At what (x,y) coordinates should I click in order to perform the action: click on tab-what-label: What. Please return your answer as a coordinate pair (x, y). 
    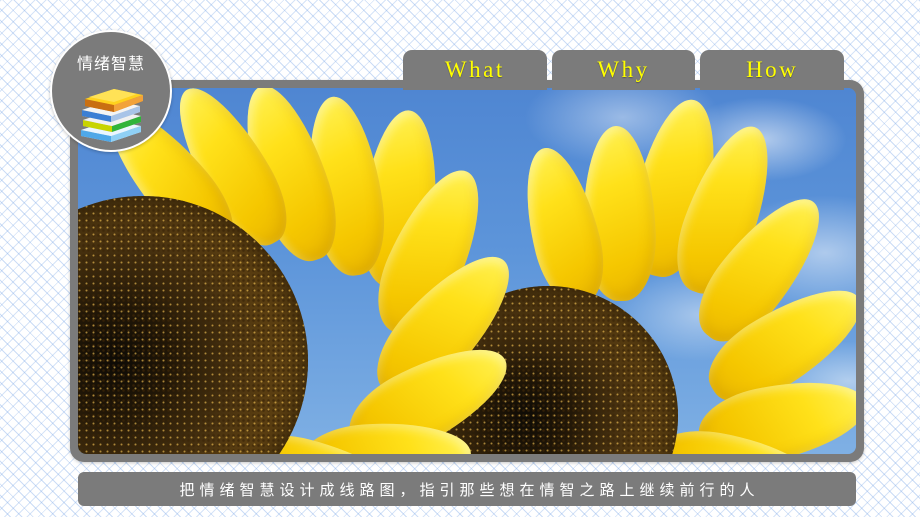
    Looking at the image, I should click on (474, 69).